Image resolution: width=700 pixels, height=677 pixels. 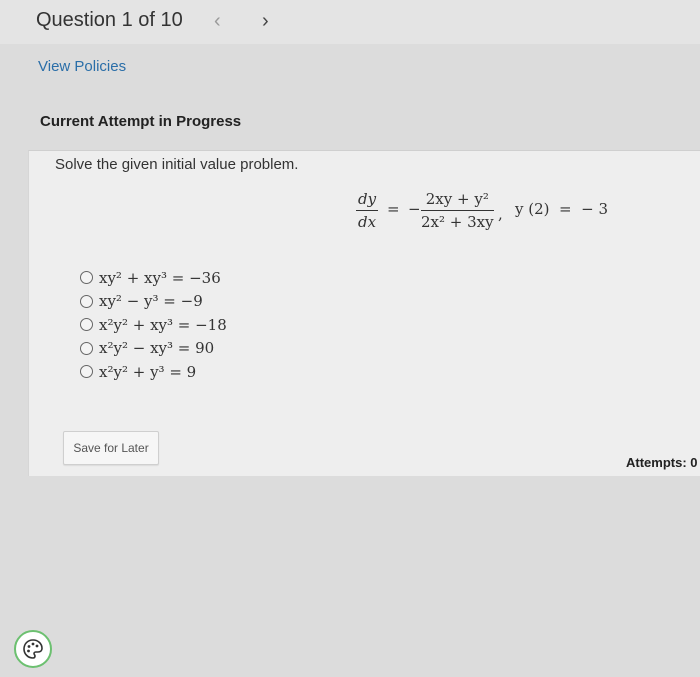 I want to click on fraction-denominator: dx, so click(x=367, y=222).